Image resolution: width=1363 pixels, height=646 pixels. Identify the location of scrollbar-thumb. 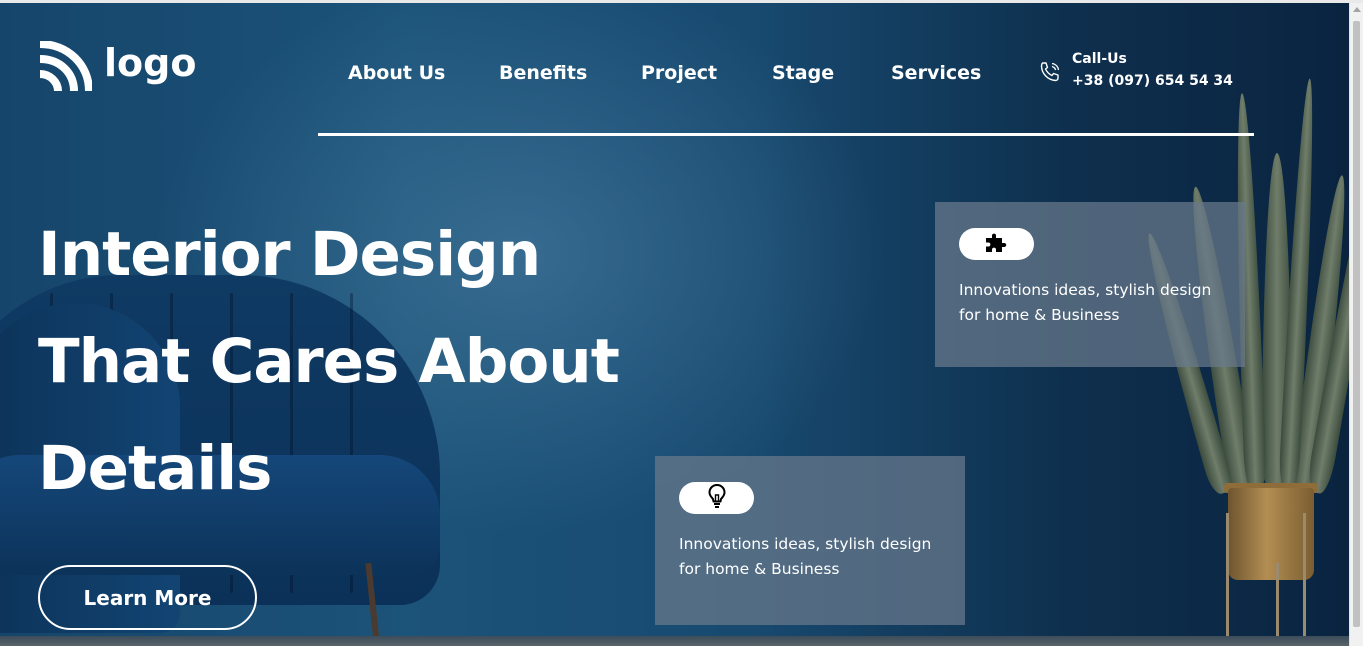
(1356, 324).